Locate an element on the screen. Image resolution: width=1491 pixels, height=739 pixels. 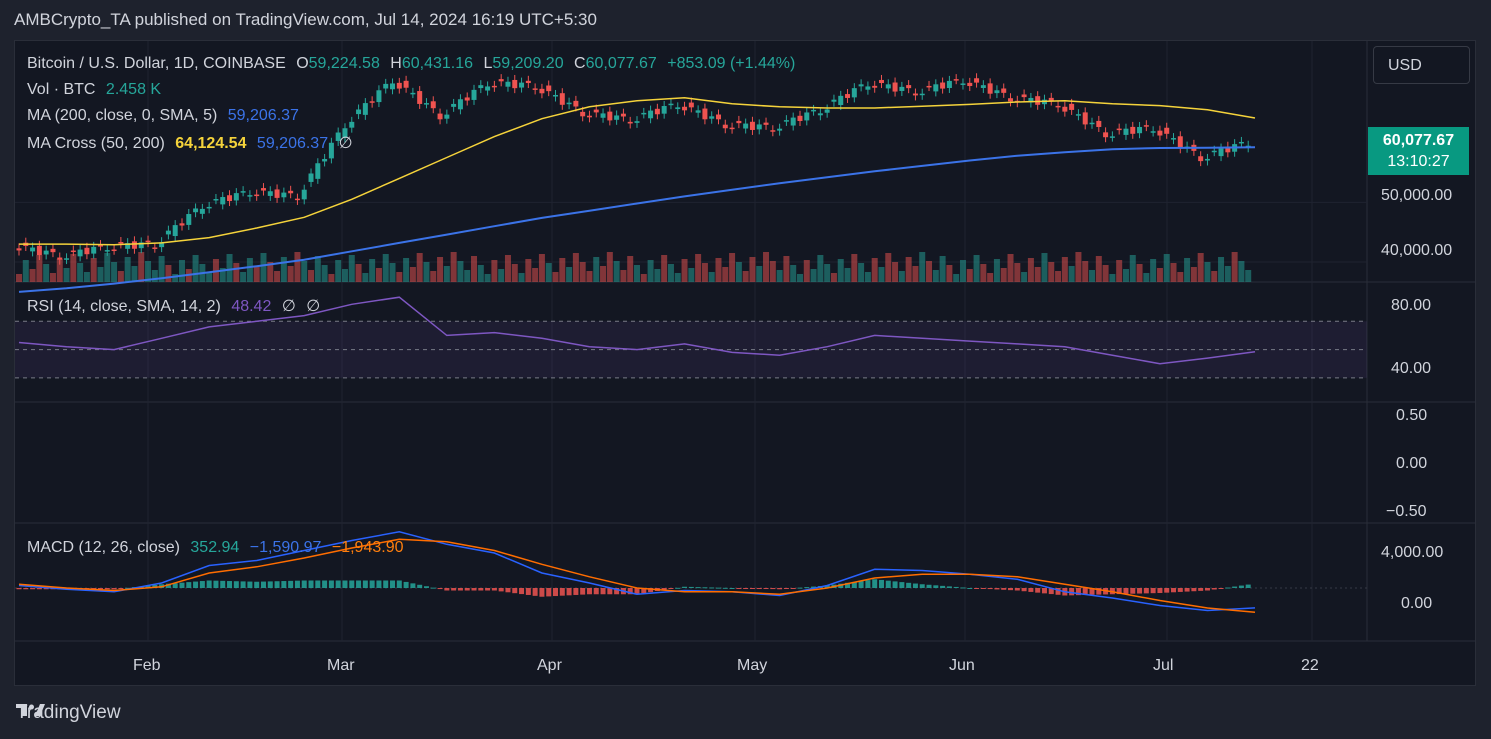
rsi-label: RSI (14, close, SMA, 14, 2) is located at coordinates (124, 306).